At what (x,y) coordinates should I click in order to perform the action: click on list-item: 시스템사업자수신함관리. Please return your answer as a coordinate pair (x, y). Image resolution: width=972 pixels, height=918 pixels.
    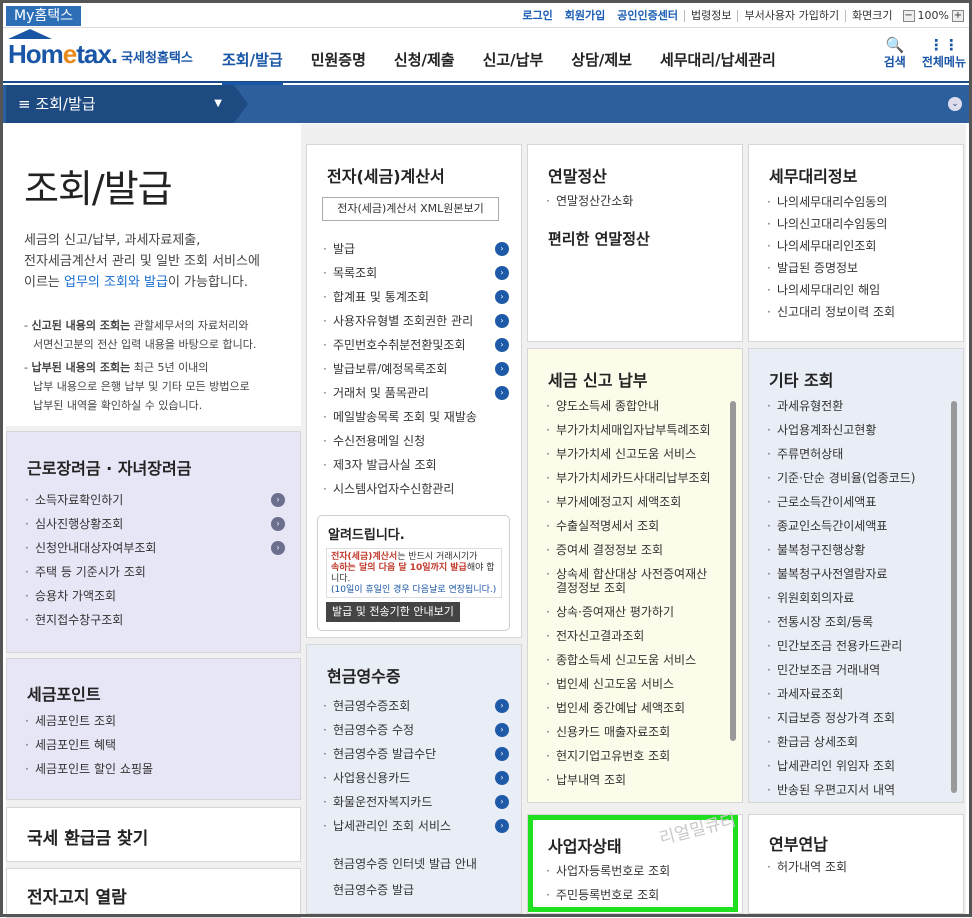
    Looking at the image, I should click on (415, 489).